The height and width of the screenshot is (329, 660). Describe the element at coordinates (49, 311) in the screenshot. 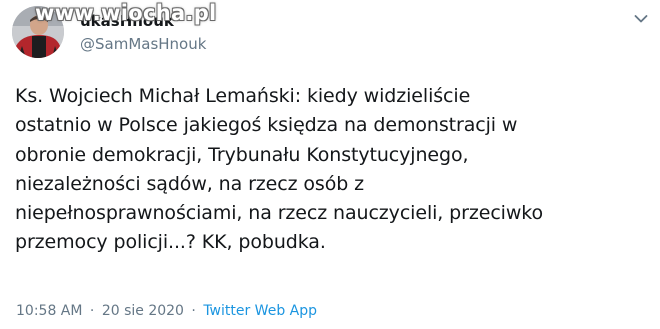

I see `tweet-time: 10:58 AM` at that location.